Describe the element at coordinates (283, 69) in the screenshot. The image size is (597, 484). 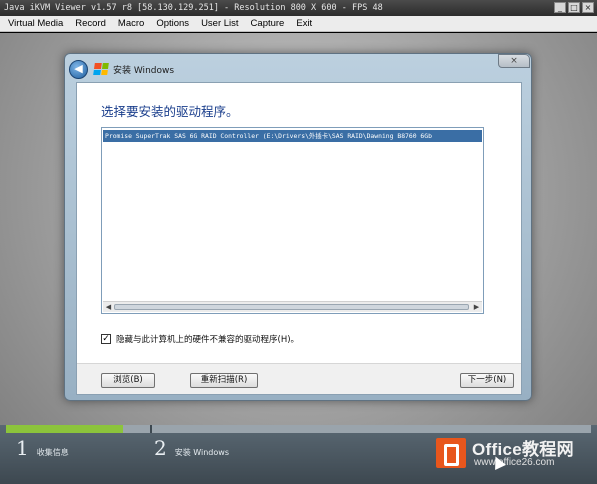
I see `dialog-header: ◀ 安装 Windows` at that location.